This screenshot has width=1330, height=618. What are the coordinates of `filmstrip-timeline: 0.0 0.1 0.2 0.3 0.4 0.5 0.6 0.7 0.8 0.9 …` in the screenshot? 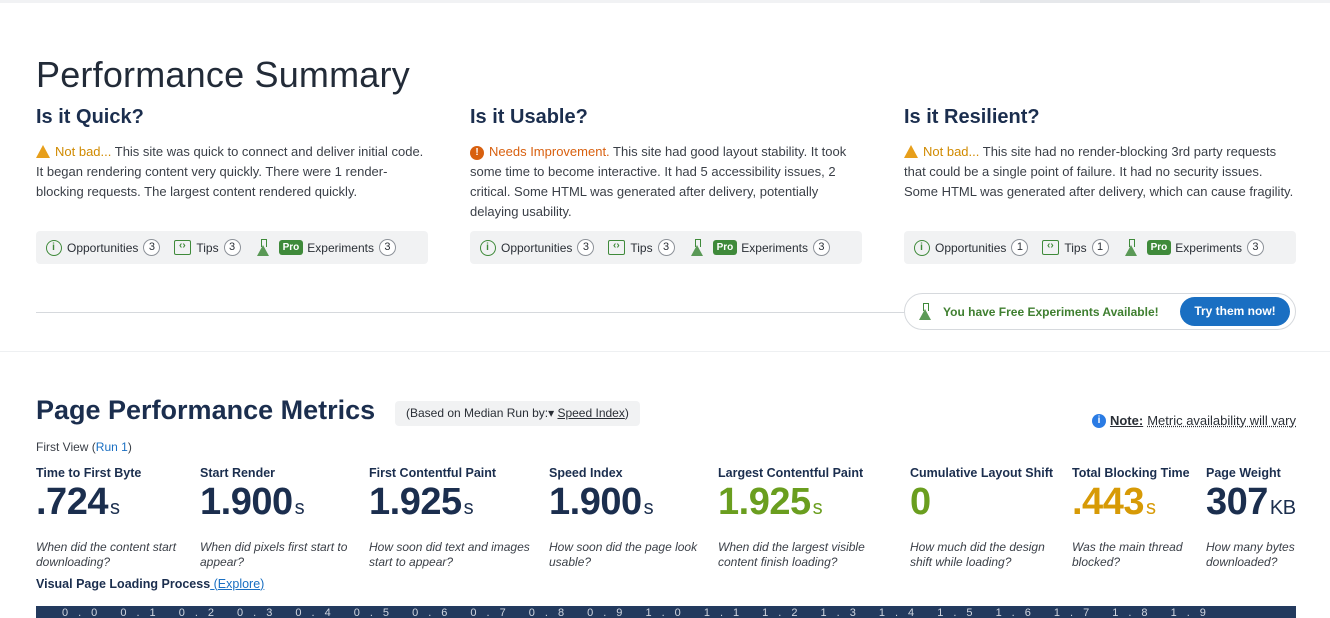 It's located at (666, 612).